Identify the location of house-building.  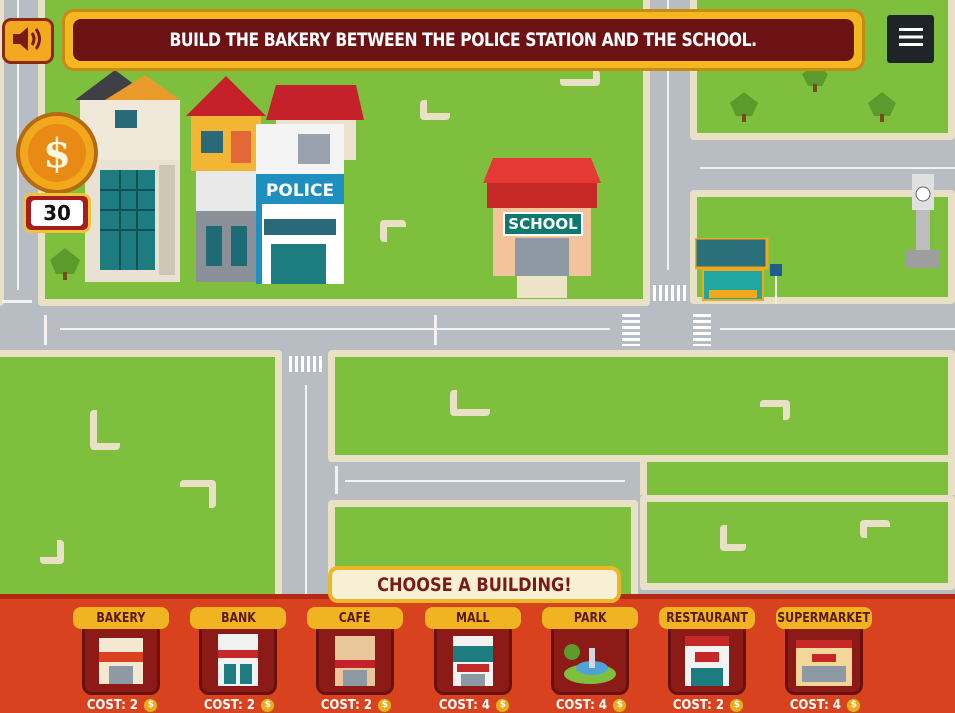
(226, 179).